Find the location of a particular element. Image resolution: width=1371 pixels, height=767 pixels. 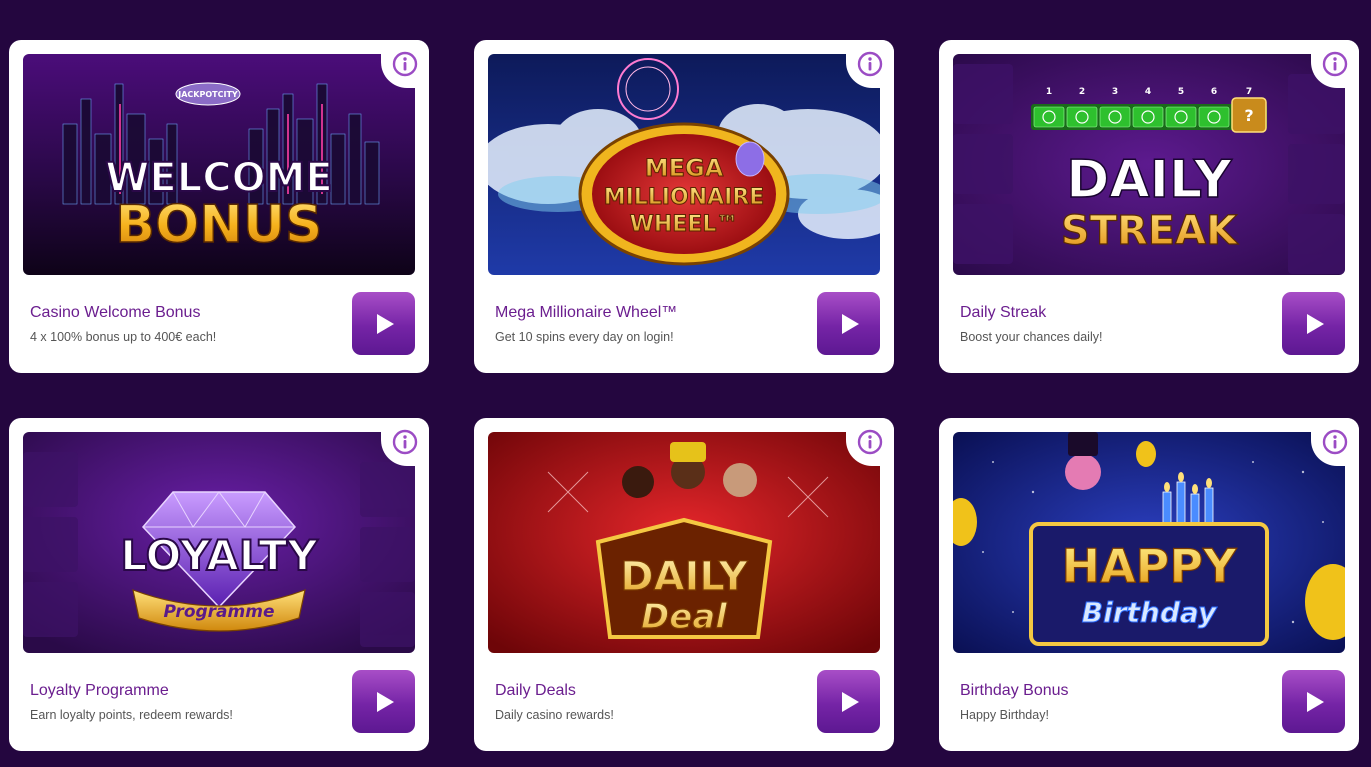

blimp-badge: JACKPOTCITY is located at coordinates (207, 94).